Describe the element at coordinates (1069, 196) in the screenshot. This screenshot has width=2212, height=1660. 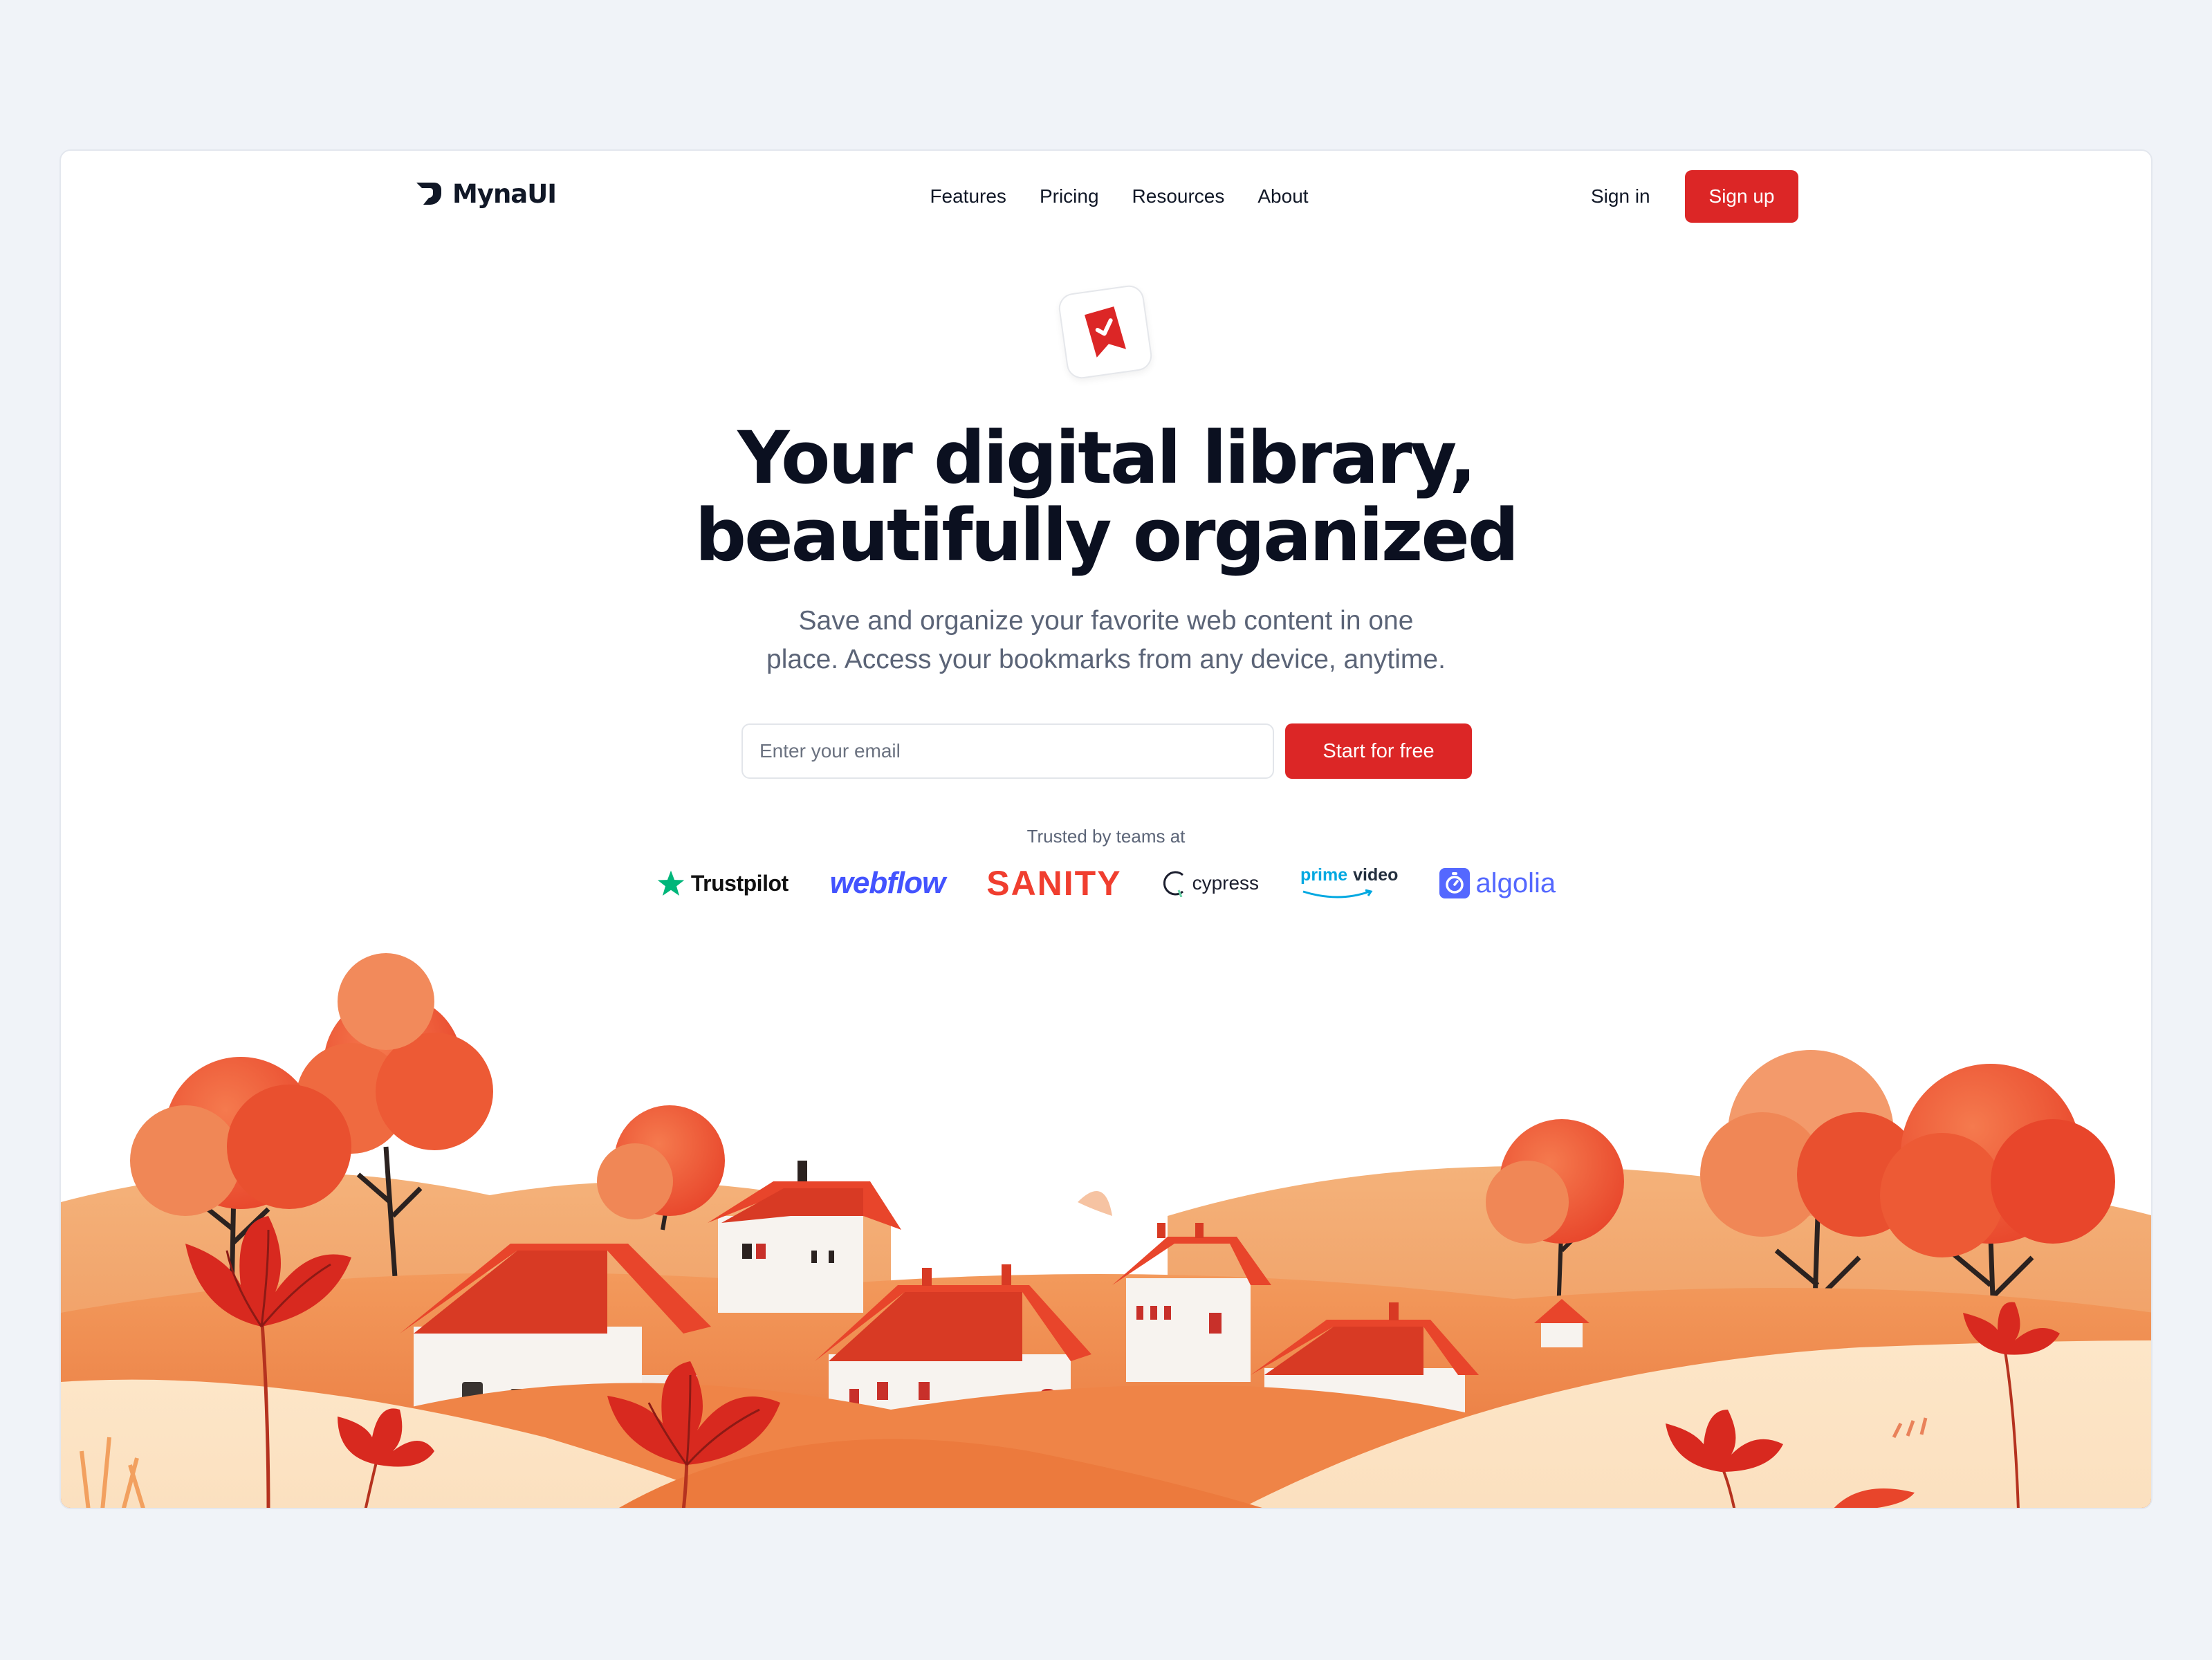
I see `nav-link-pricing: Pricing` at that location.